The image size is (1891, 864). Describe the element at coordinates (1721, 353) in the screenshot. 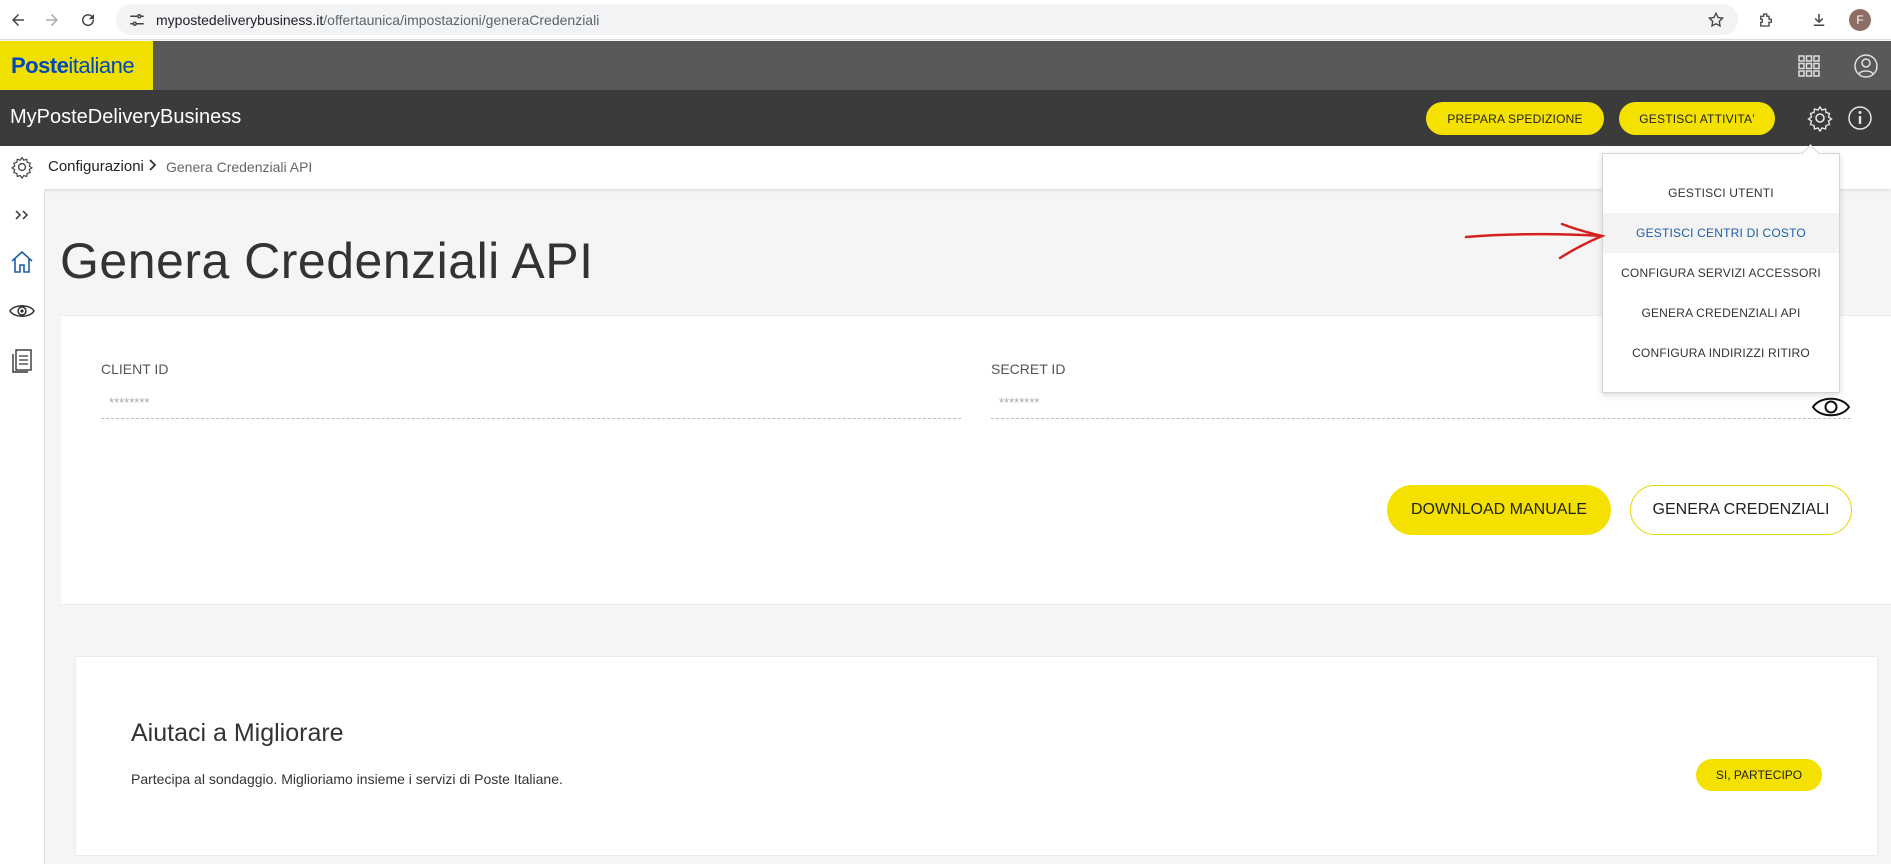

I see `menu-item-pickup-addresses: CONFIGURA INDIRIZZI RITIRO` at that location.